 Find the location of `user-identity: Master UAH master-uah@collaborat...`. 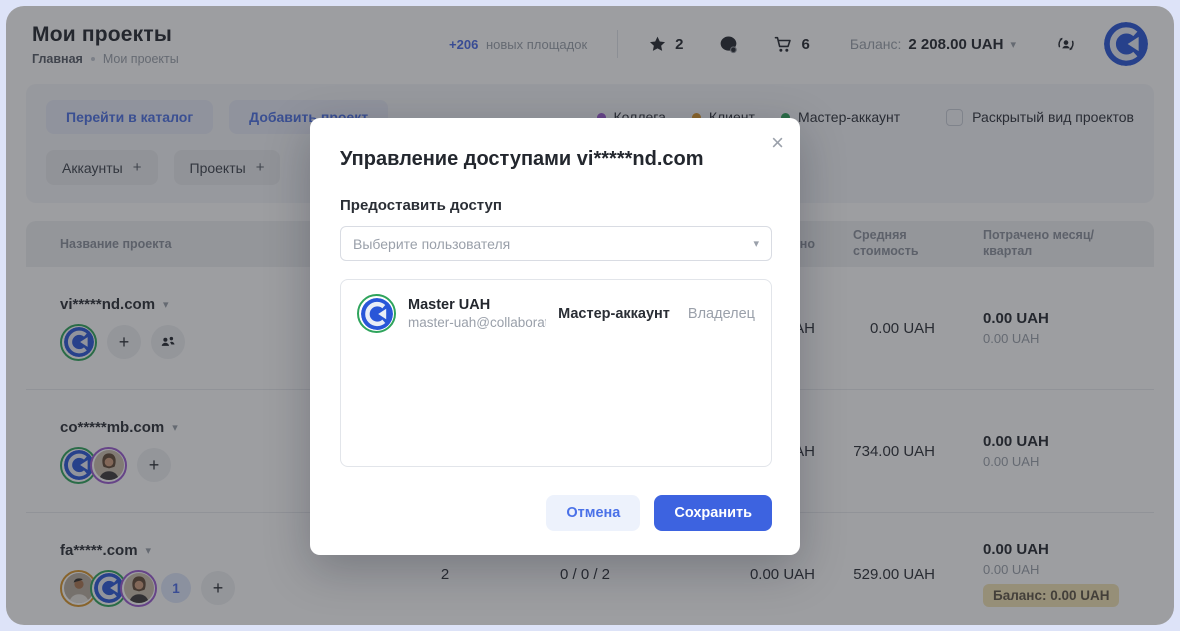

user-identity: Master UAH master-uah@collaborat... is located at coordinates (477, 313).